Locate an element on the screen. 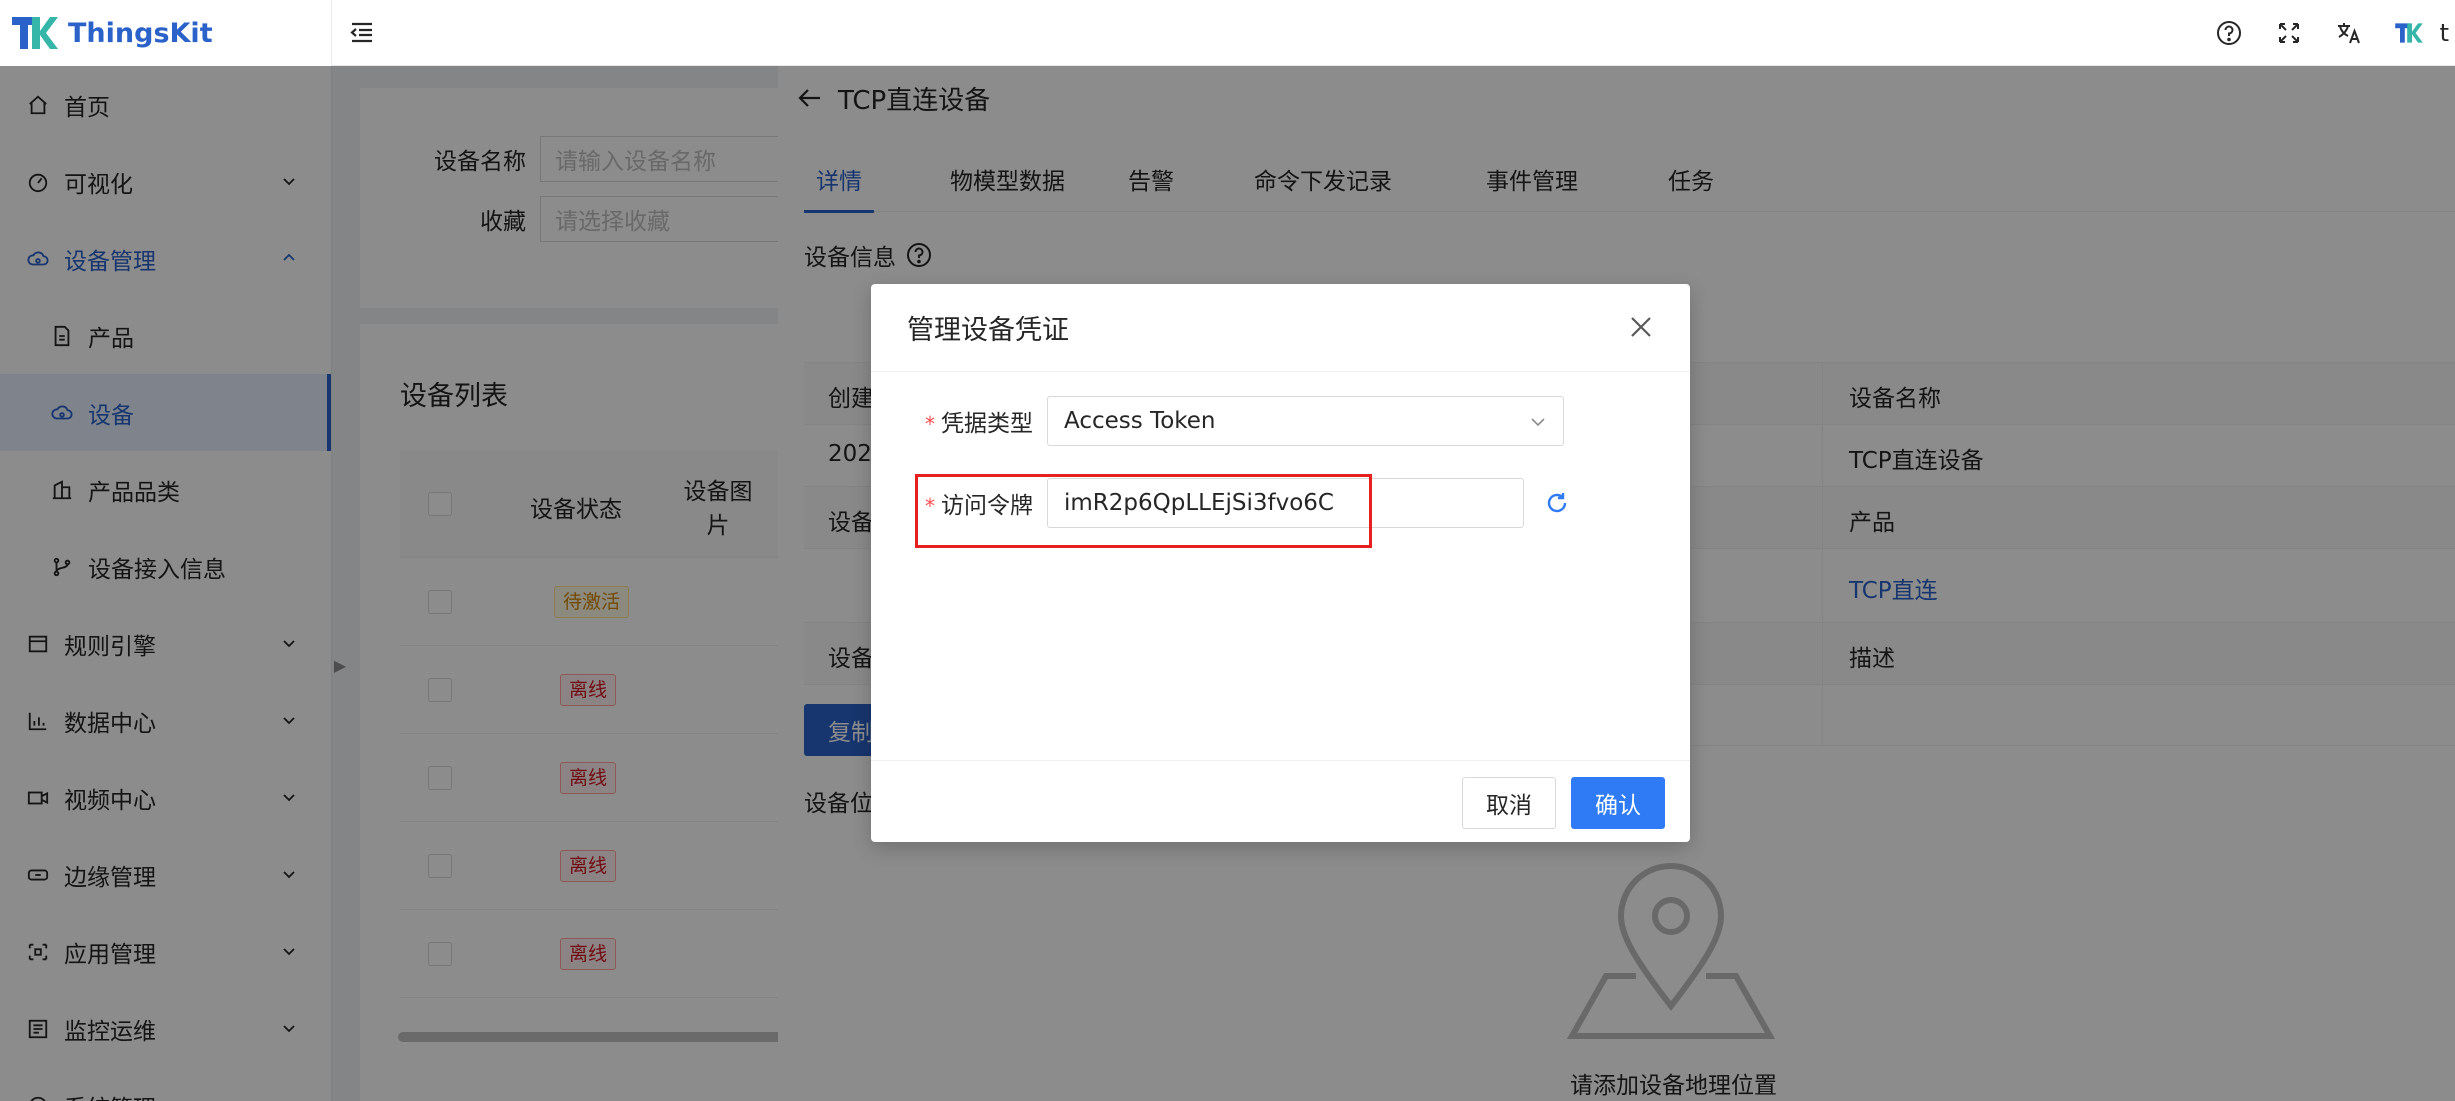  confirm-button: 确认 is located at coordinates (1618, 803).